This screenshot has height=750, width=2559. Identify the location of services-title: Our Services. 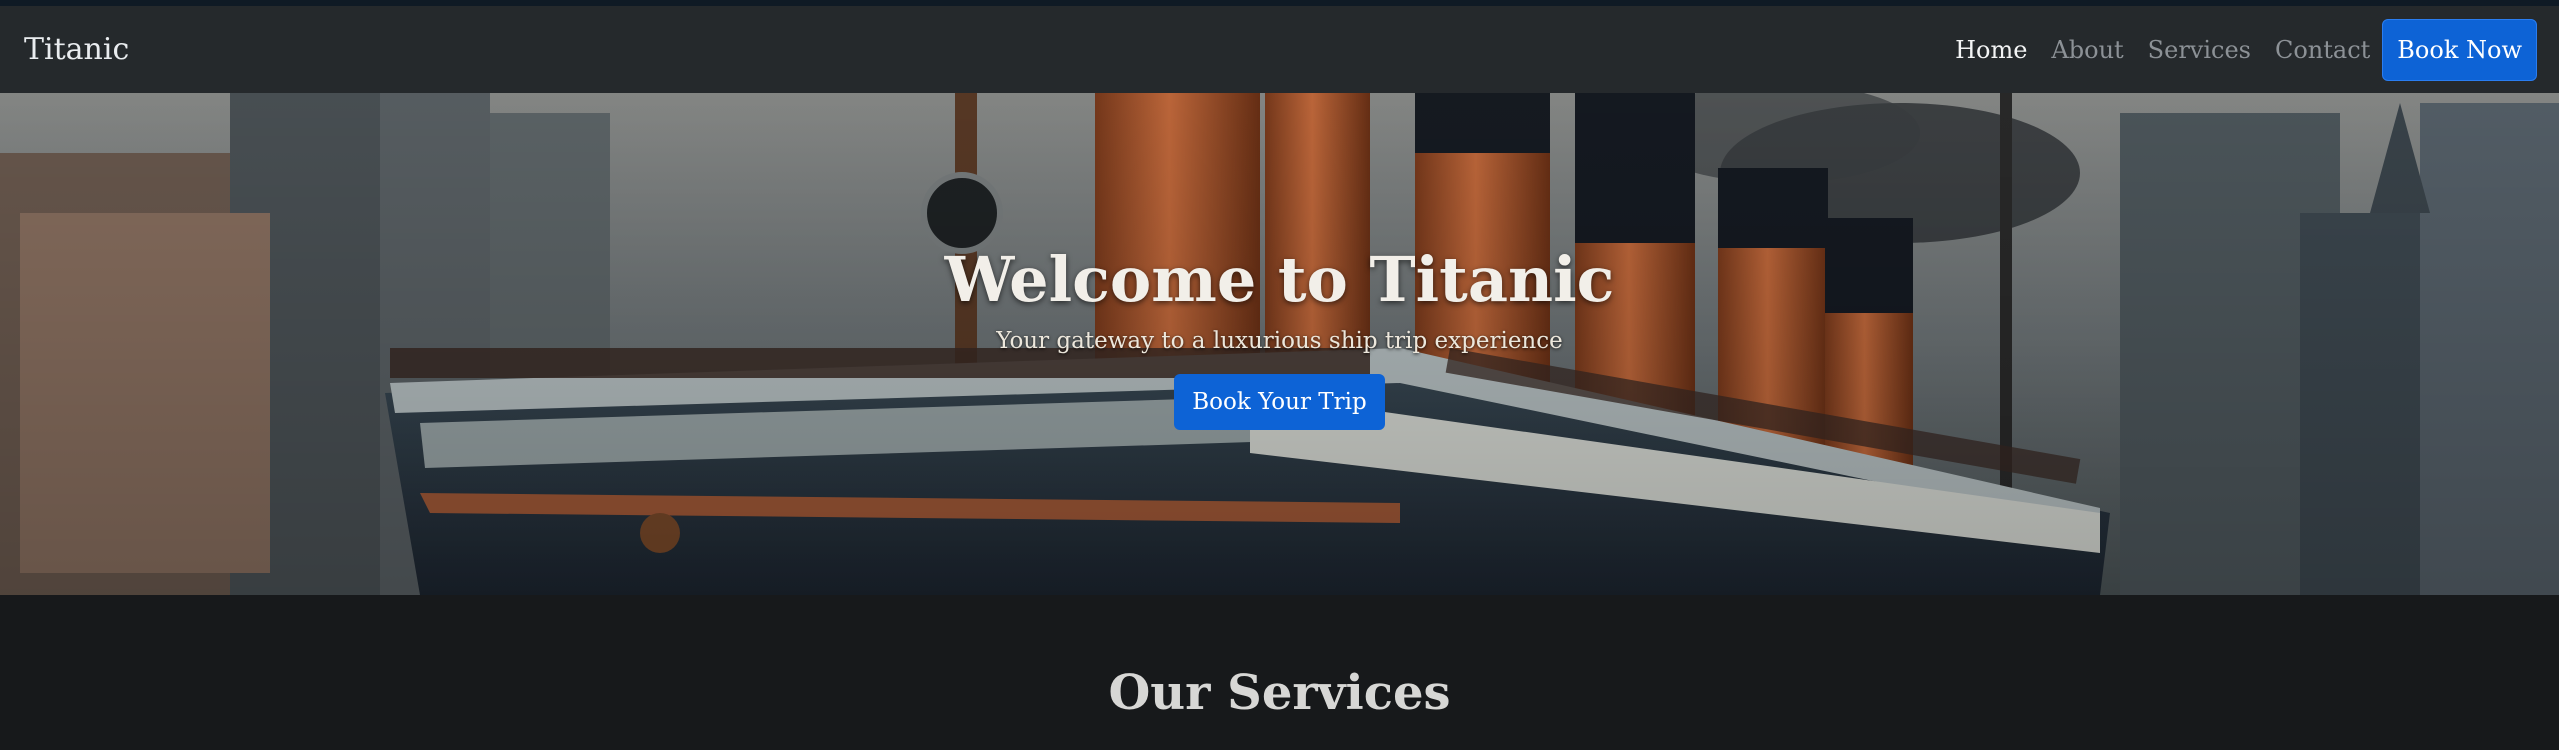
(1279, 693).